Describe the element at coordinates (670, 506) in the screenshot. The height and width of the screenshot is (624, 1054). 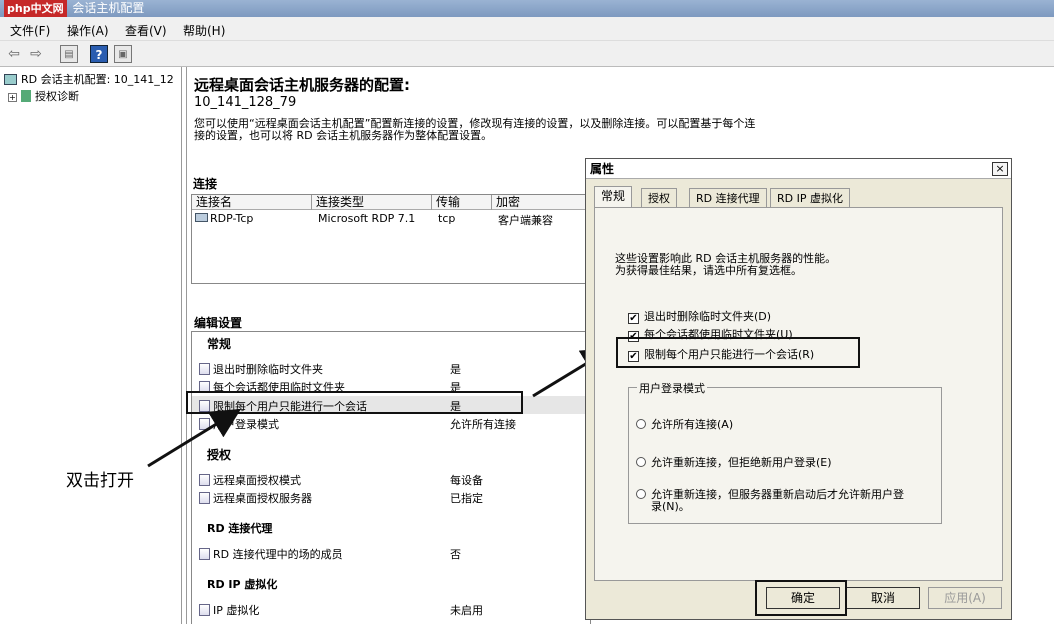
I see `radio-label-continued: 录(N)。` at that location.